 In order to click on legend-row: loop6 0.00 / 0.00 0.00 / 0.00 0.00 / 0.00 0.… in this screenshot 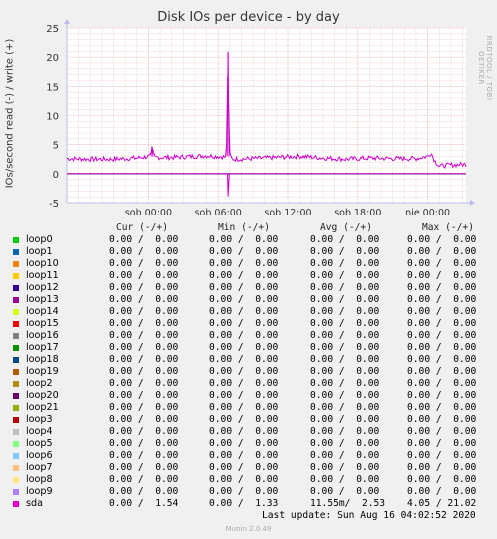, I will do `click(250, 456)`.